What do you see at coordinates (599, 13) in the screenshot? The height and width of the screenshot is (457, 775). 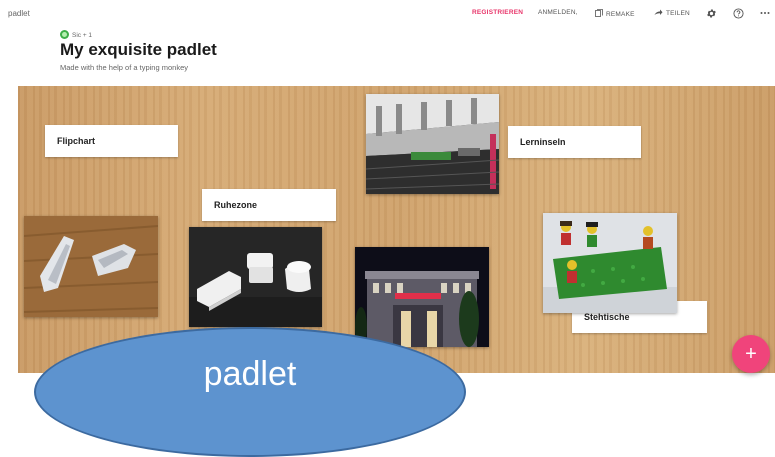 I see `copy-icon` at bounding box center [599, 13].